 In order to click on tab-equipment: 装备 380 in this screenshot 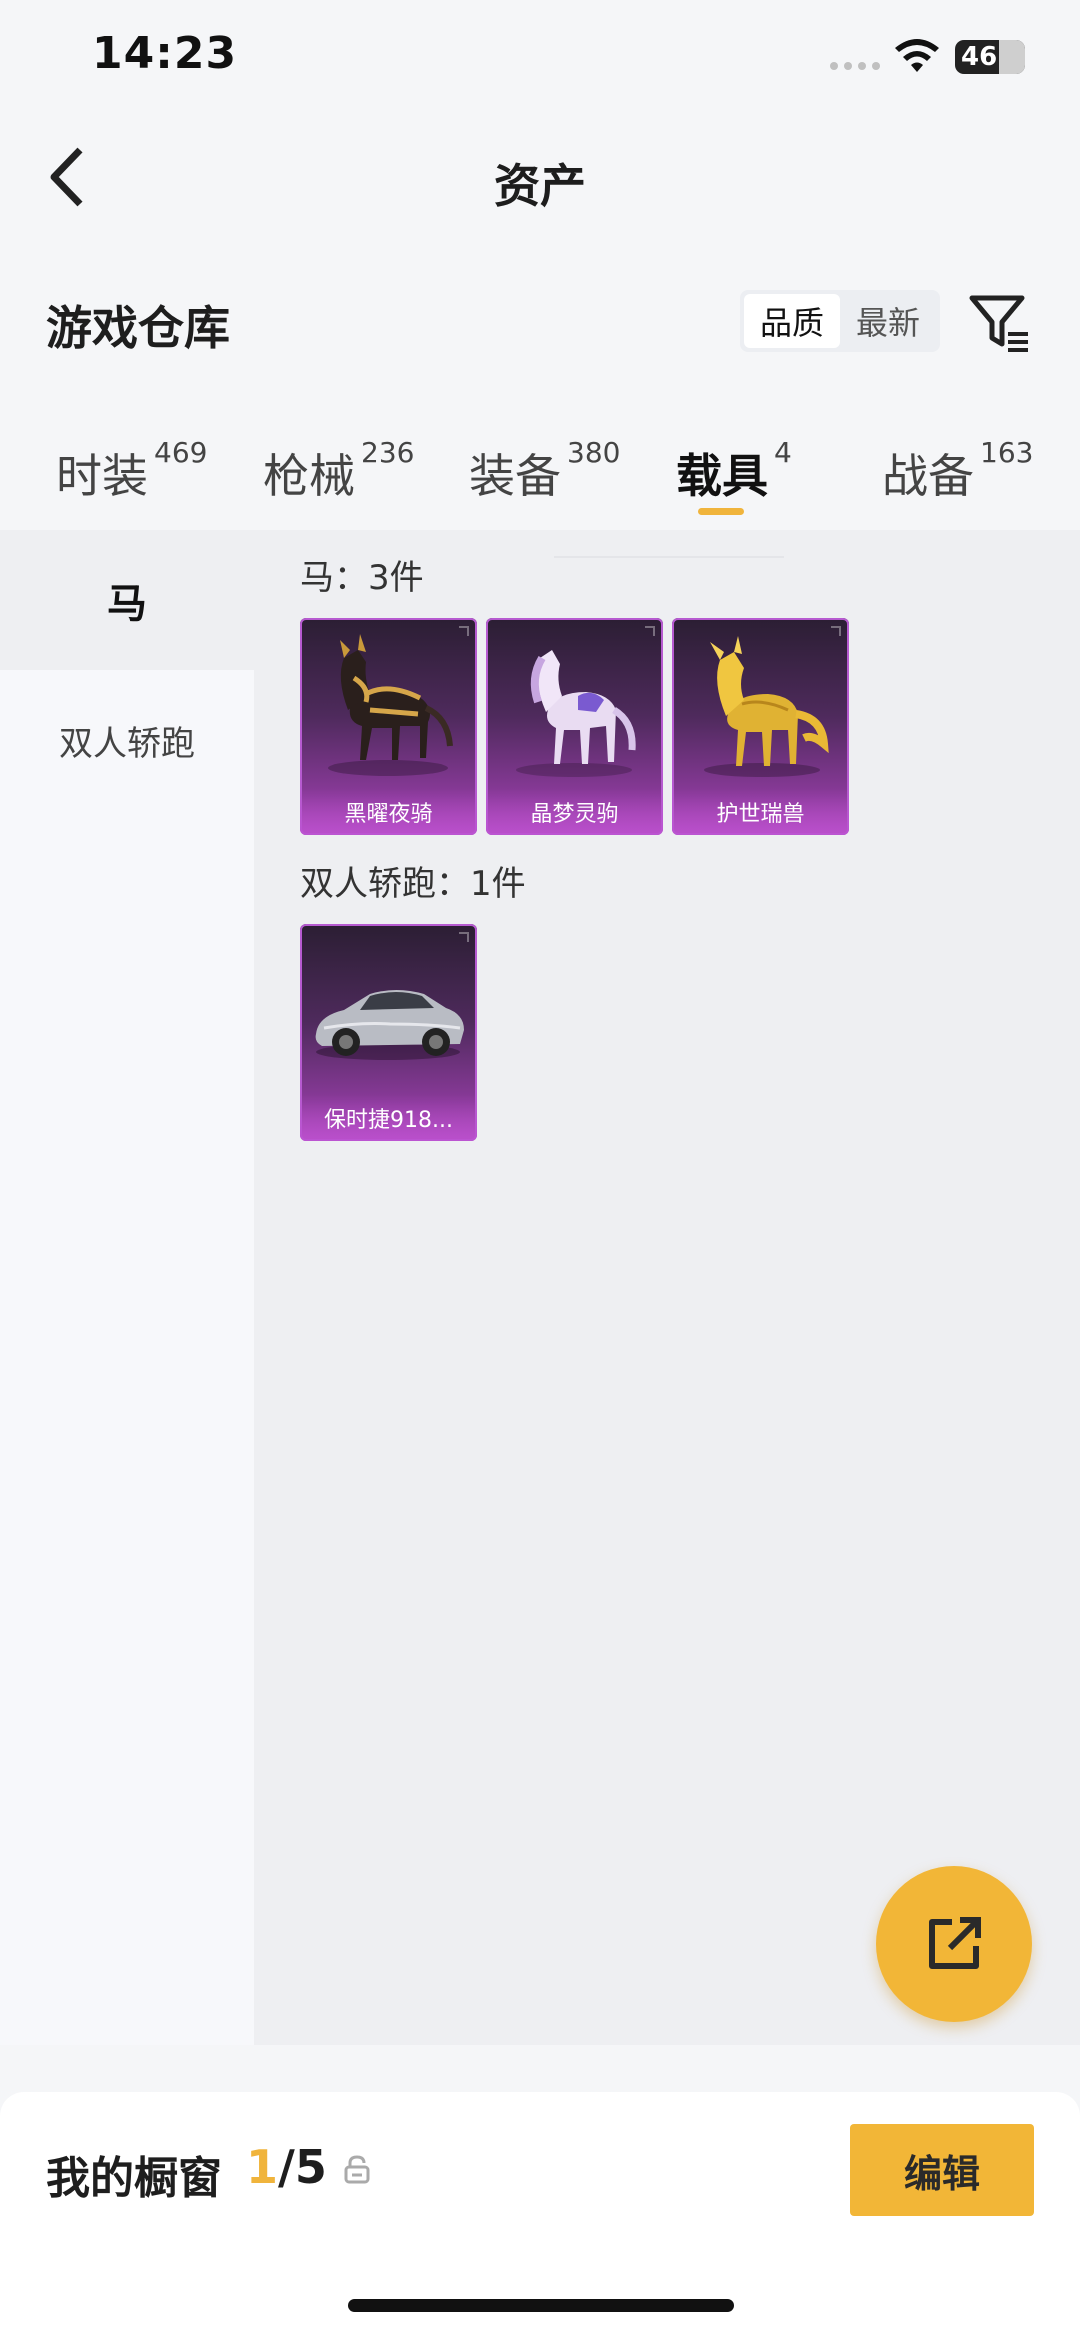, I will do `click(544, 471)`.